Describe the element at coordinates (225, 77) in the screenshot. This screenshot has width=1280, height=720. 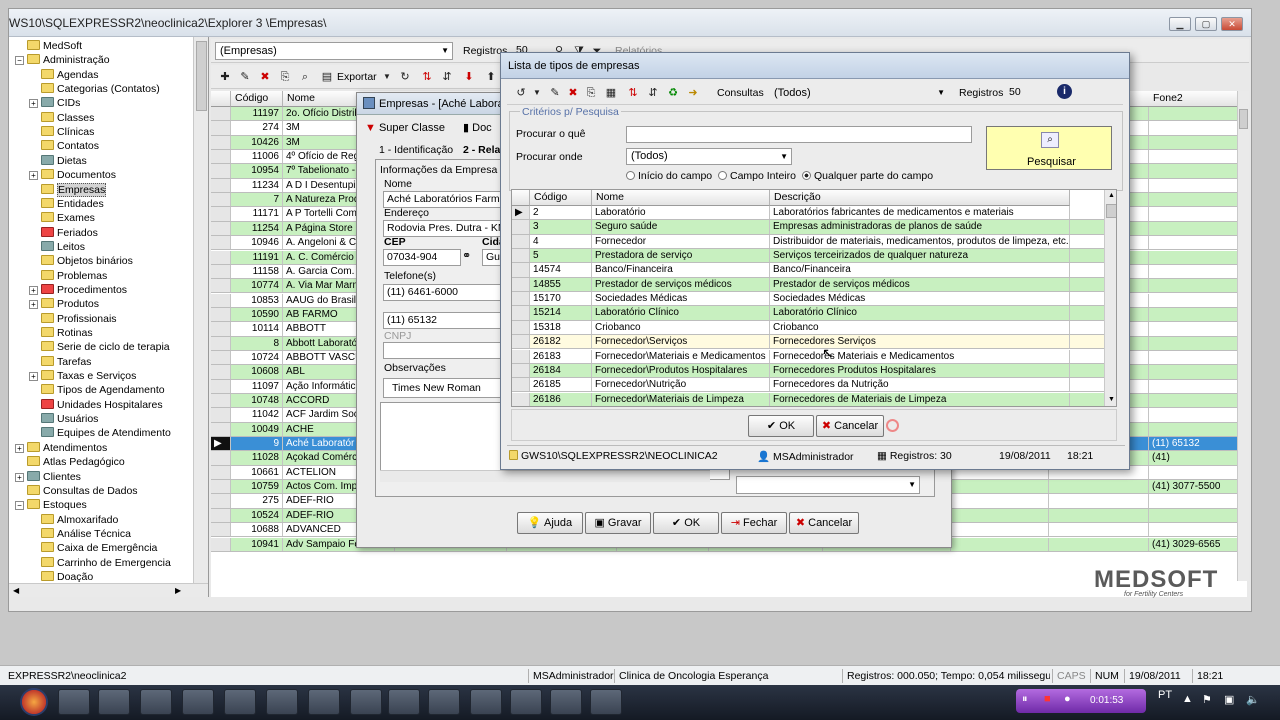
I see `add-record-icon: ✚` at that location.